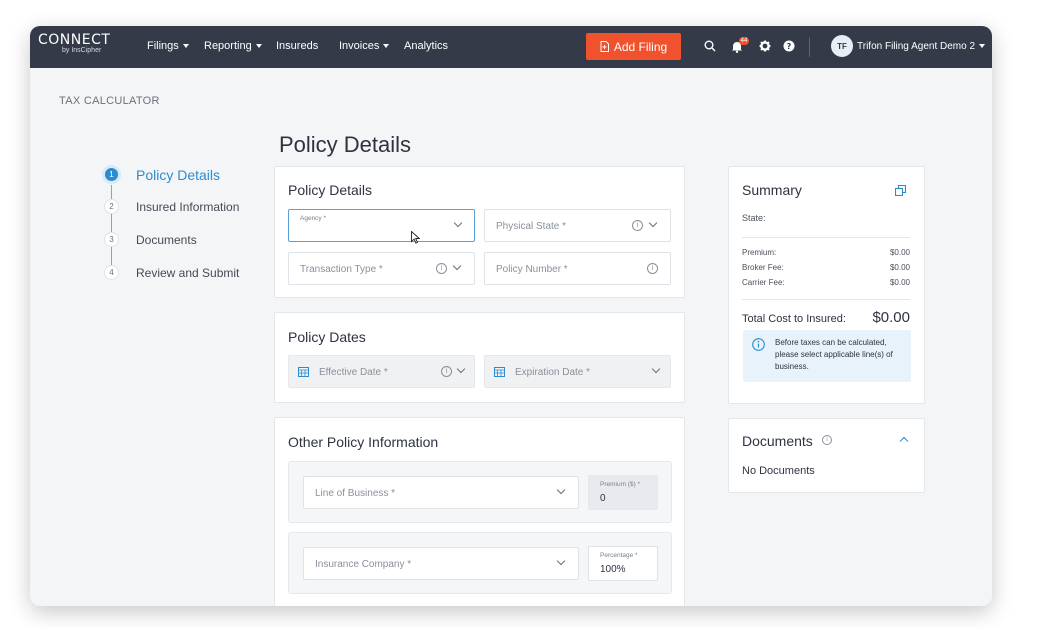 The image size is (1040, 628). I want to click on search-icon, so click(710, 46).